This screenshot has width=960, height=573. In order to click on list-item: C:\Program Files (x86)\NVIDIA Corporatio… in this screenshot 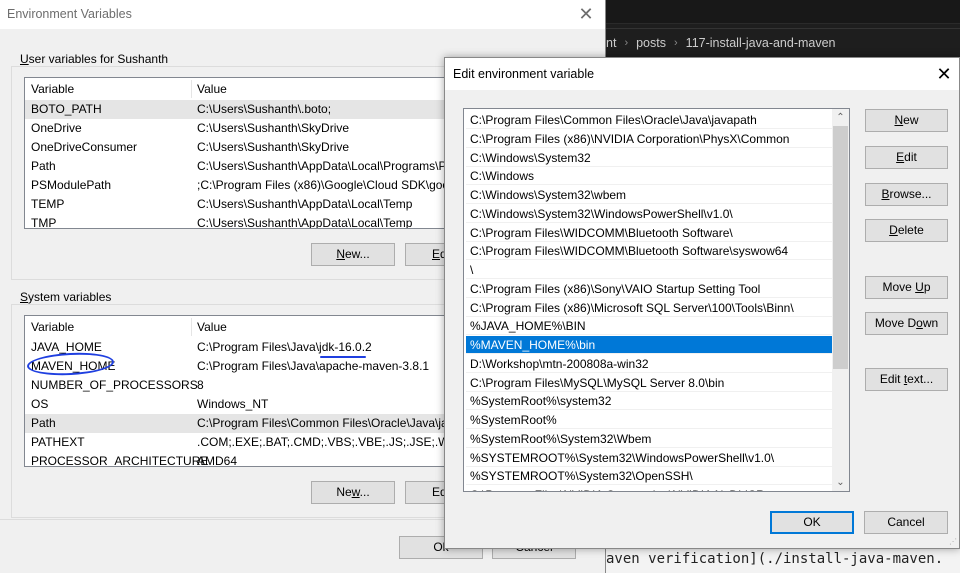, I will do `click(649, 139)`.